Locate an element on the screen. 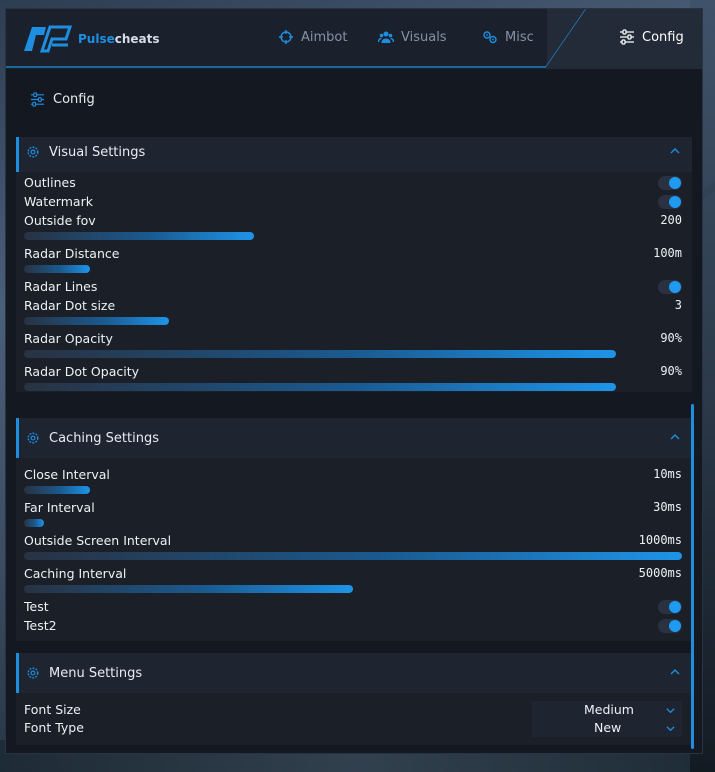 This screenshot has width=715, height=772. radar-dot-opacity-value: 90% is located at coordinates (671, 371).